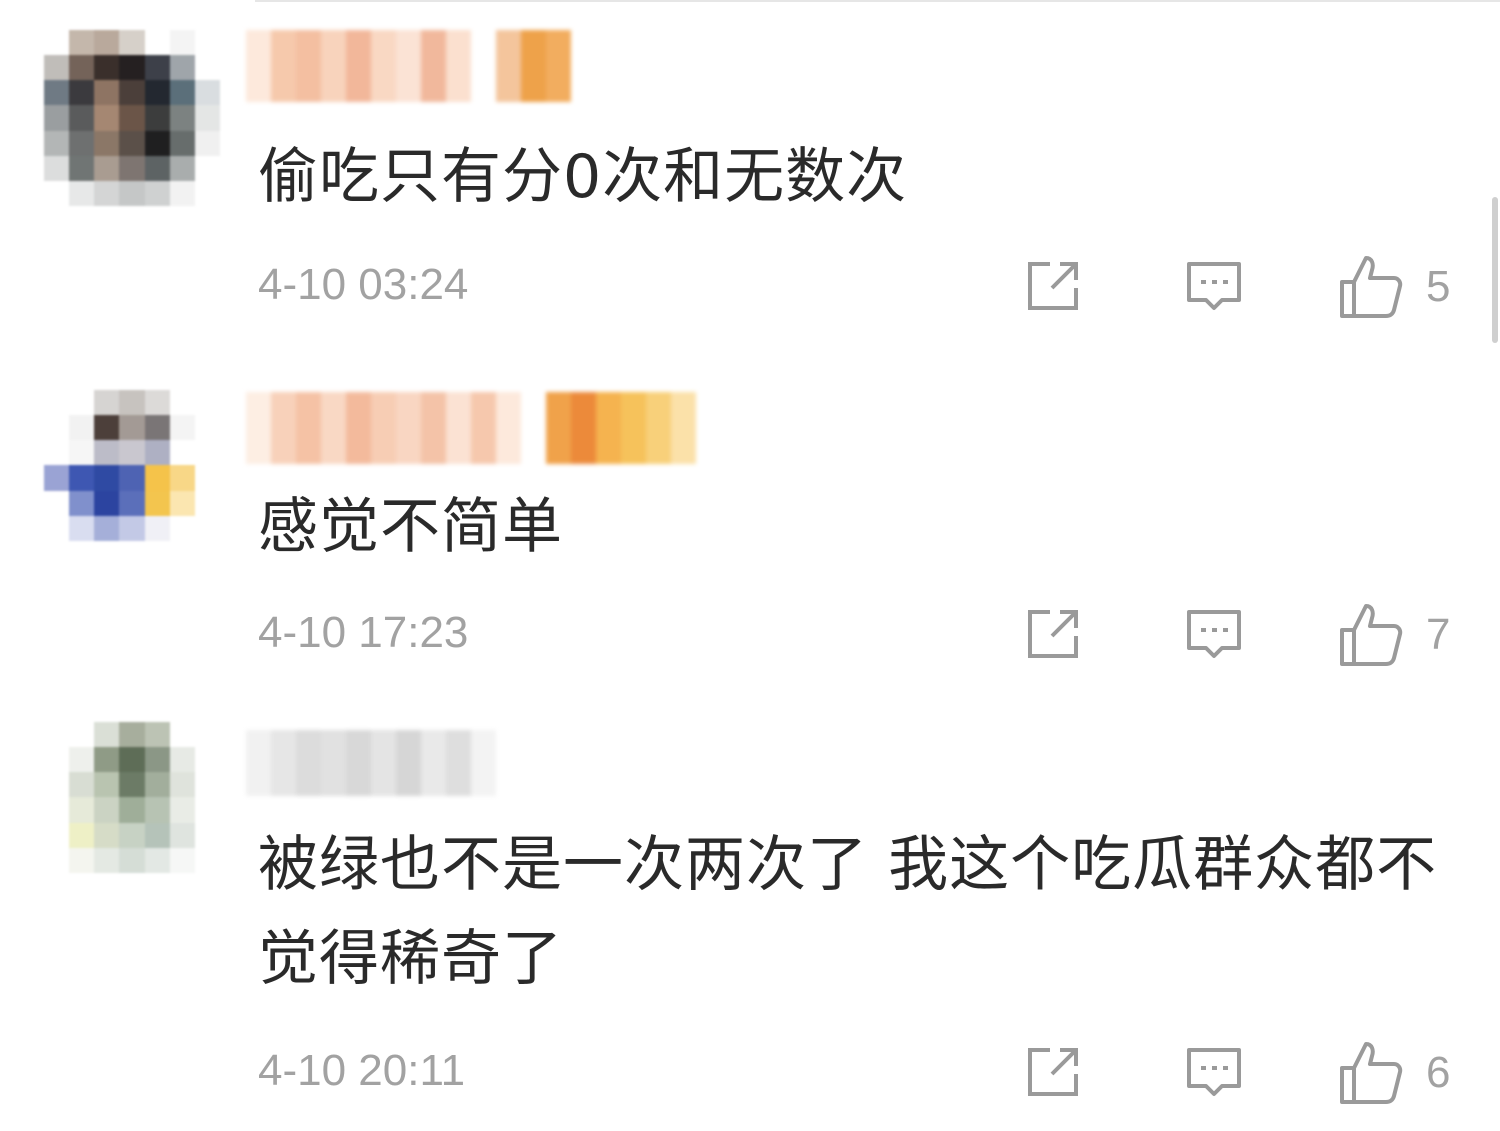  Describe the element at coordinates (1394, 635) in the screenshot. I see `like-button: 7` at that location.